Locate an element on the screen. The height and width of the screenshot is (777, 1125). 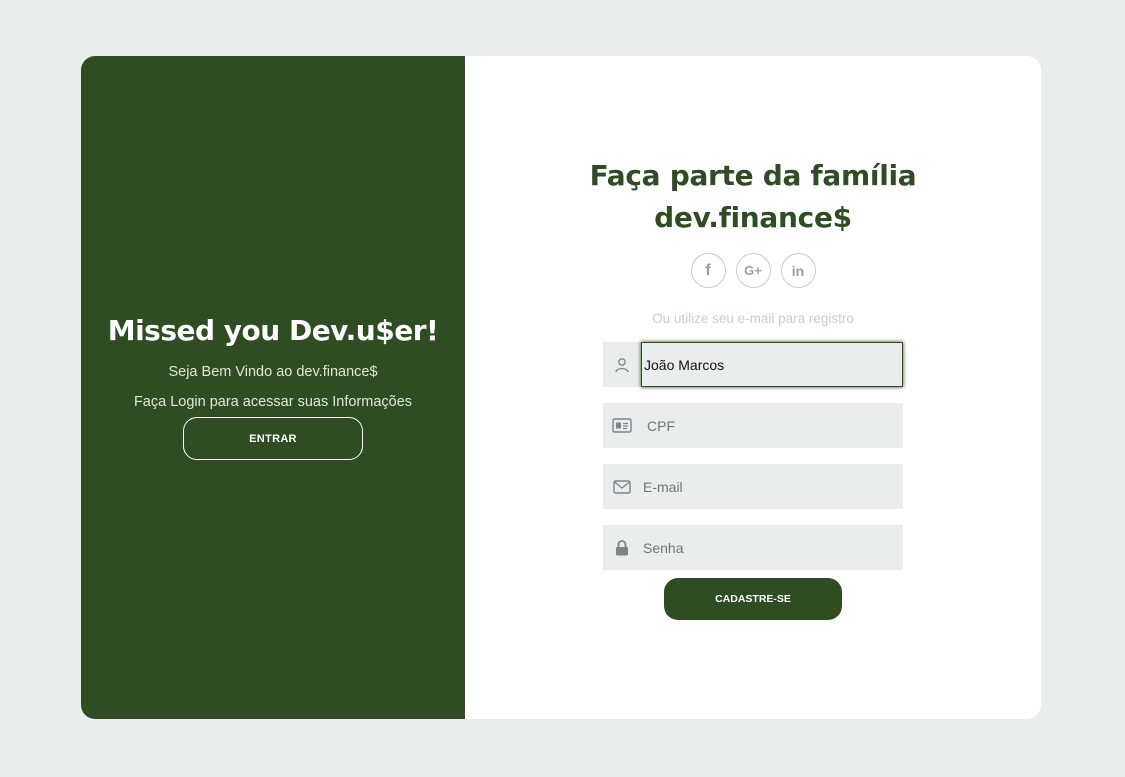
signup-button: CADASTRE-SE is located at coordinates (753, 599).